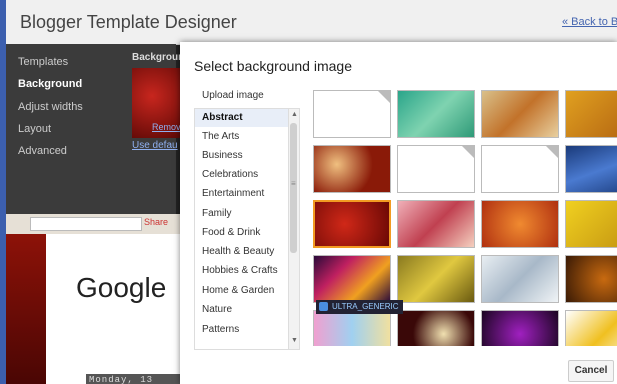 This screenshot has height=384, width=617. I want to click on upload-image-link: Upload image, so click(233, 95).